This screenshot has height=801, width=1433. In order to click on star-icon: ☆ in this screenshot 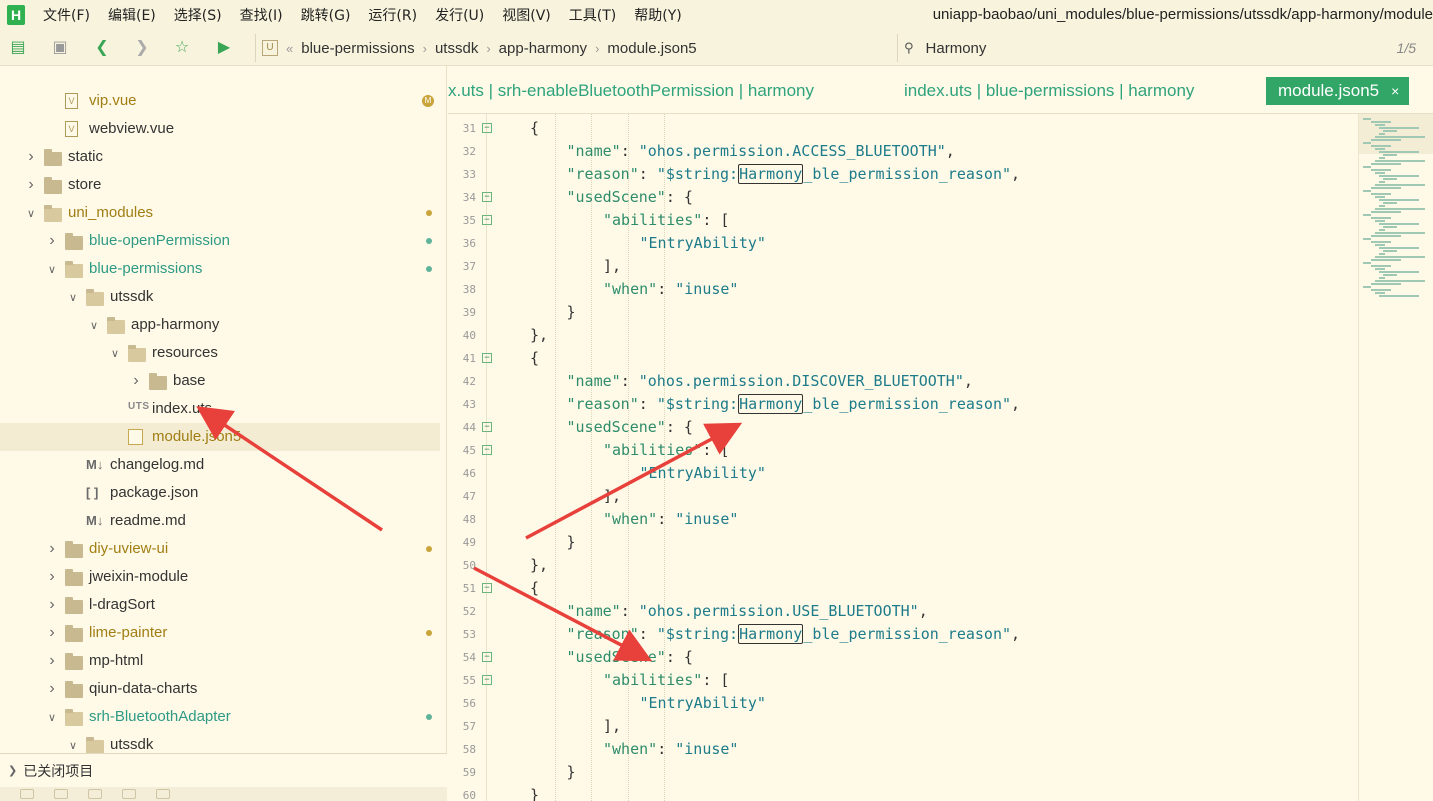, I will do `click(182, 48)`.